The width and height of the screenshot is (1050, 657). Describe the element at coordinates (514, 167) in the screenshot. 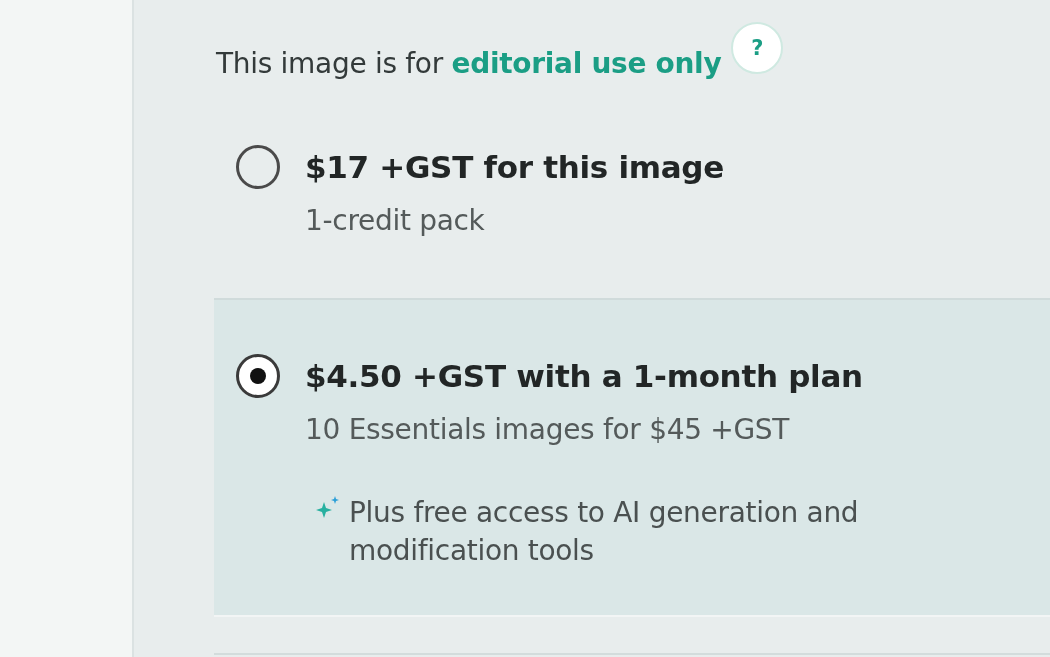

I see `option-title: $17 +GST for this image` at that location.